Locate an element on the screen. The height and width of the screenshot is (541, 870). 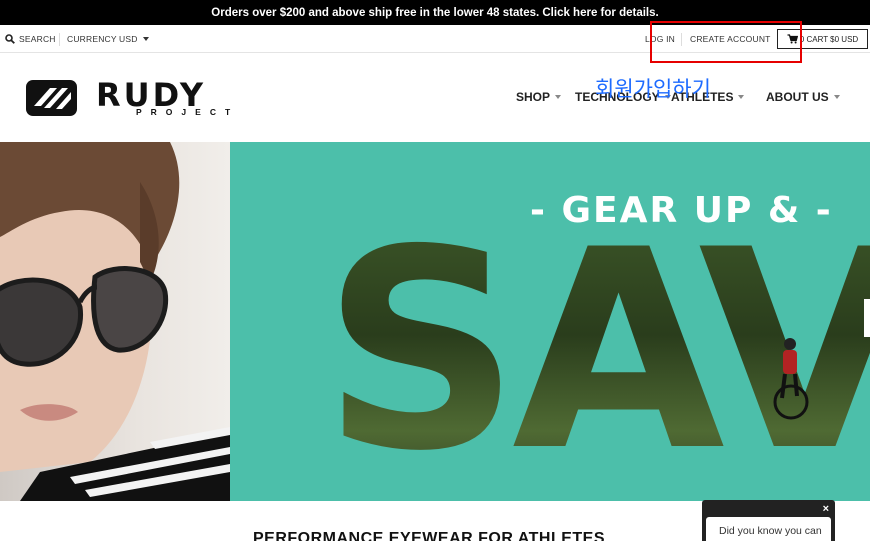
currency-select: USD is located at coordinates (134, 39).